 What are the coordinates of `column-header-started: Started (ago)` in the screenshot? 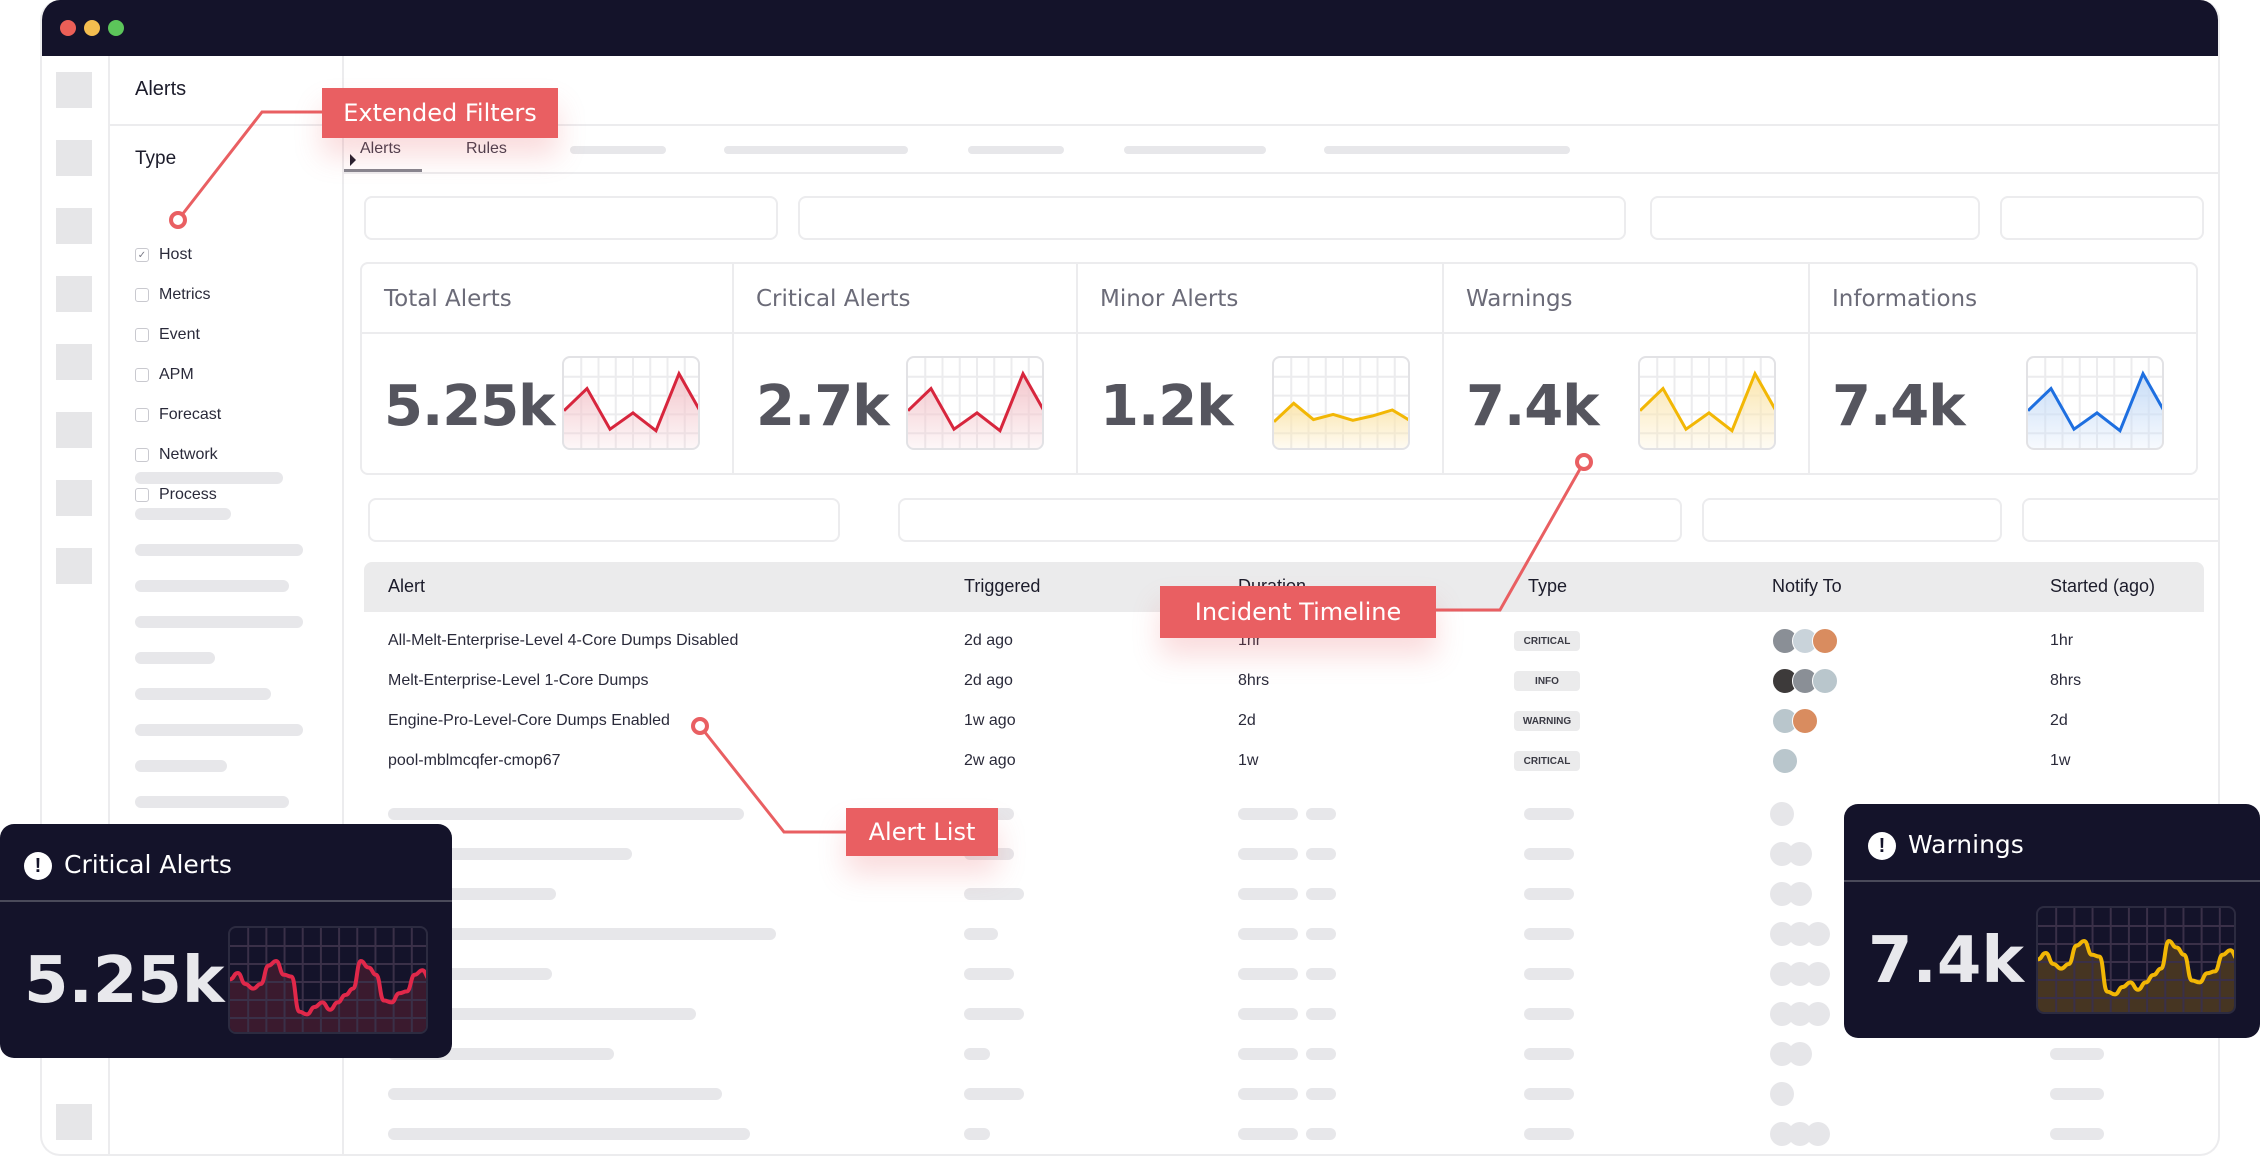 It's located at (2102, 586).